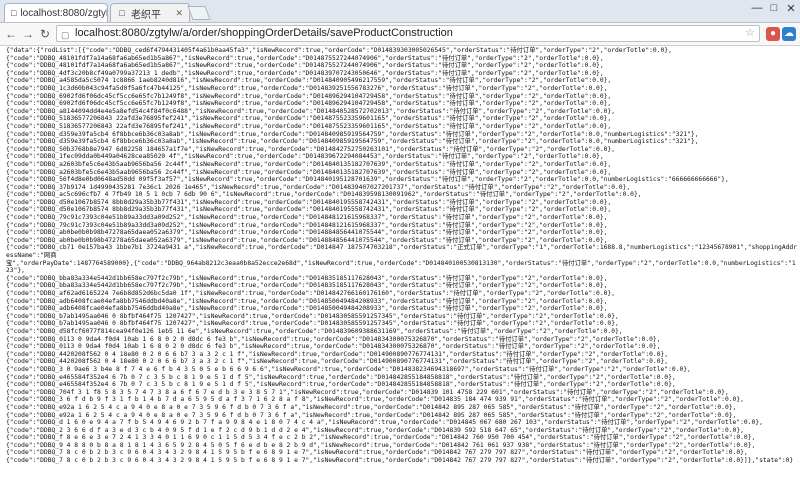  Describe the element at coordinates (177, 13) in the screenshot. I see `close-icon: ✕` at that location.